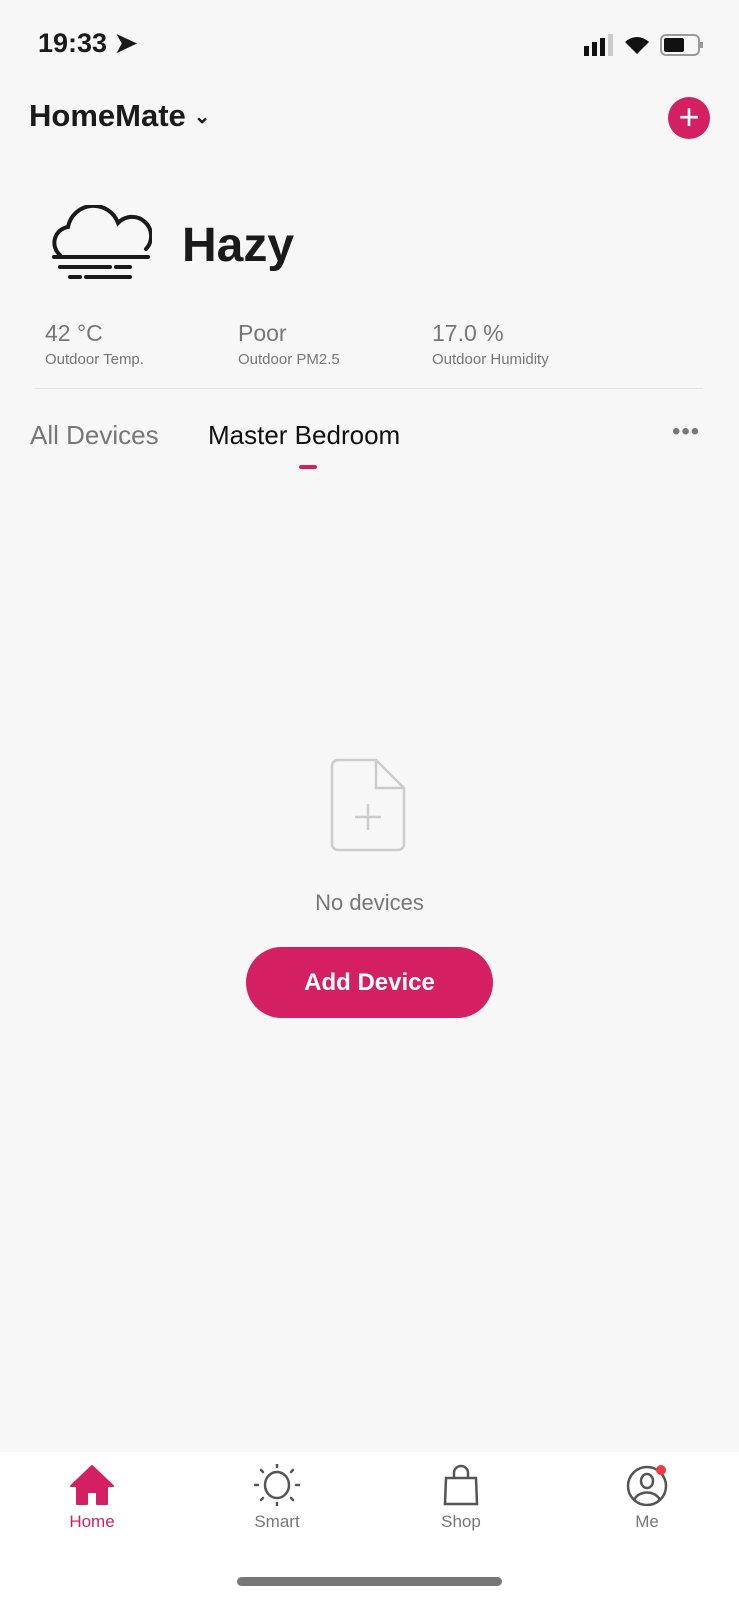  What do you see at coordinates (647, 1521) in the screenshot?
I see `nav-label: Me` at bounding box center [647, 1521].